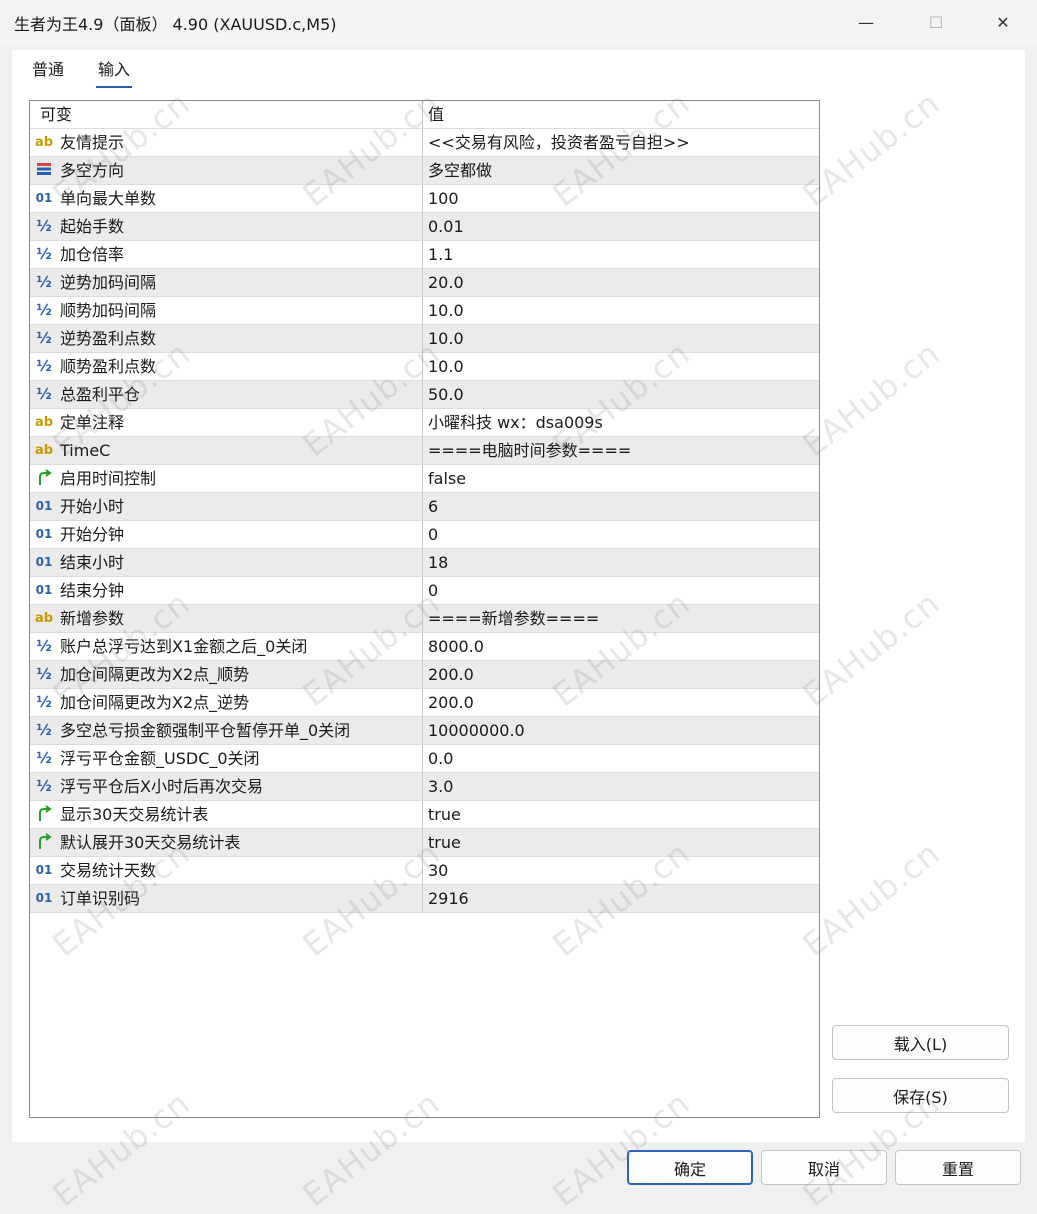 The image size is (1037, 1214). What do you see at coordinates (424, 255) in the screenshot?
I see `table-row: ½ 加仓倍率 1.1` at bounding box center [424, 255].